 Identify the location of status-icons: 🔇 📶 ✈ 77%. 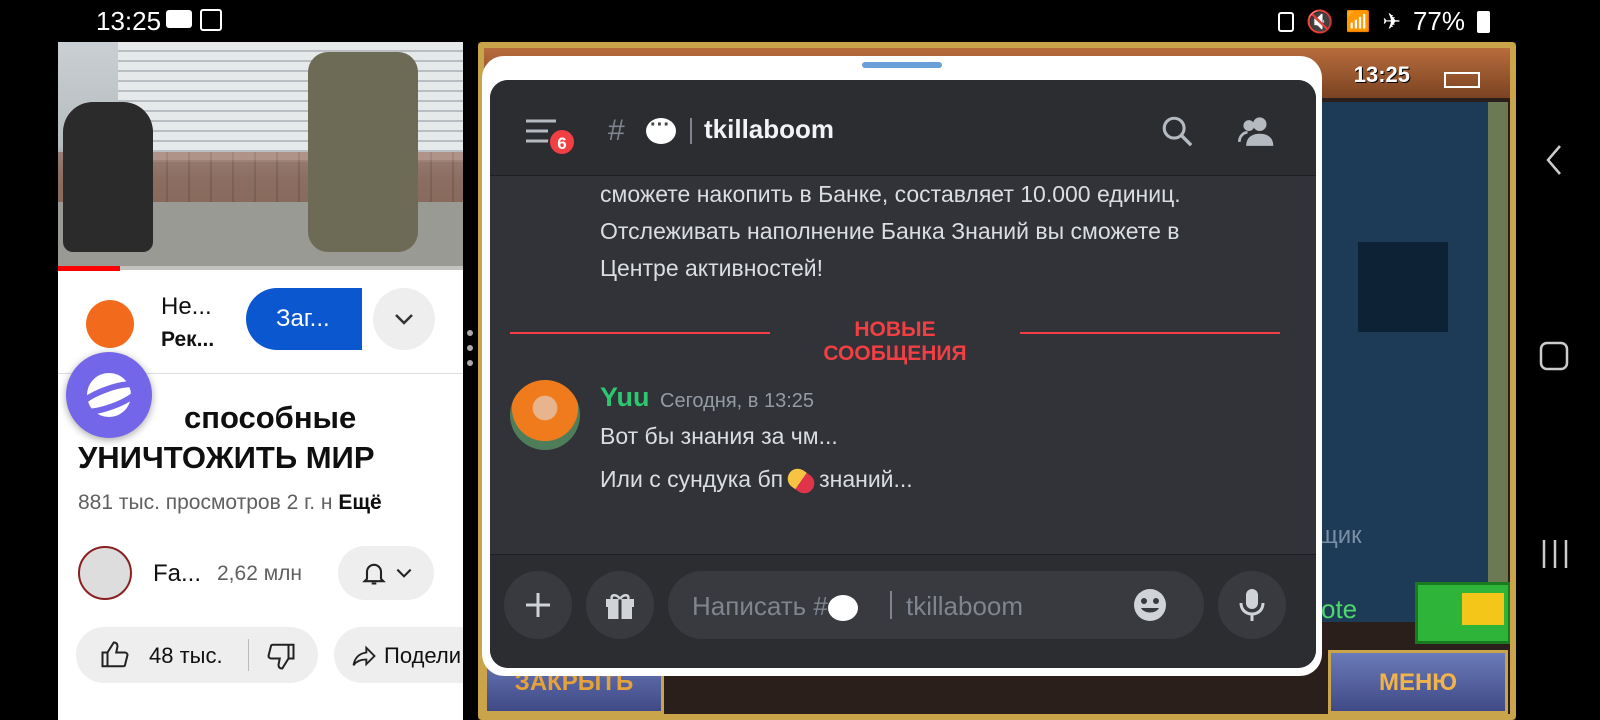
(1384, 21).